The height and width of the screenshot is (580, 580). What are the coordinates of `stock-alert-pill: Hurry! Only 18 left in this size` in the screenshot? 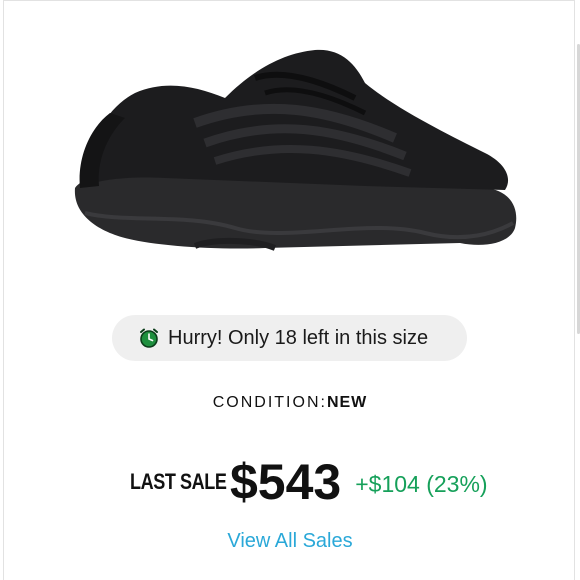 It's located at (289, 338).